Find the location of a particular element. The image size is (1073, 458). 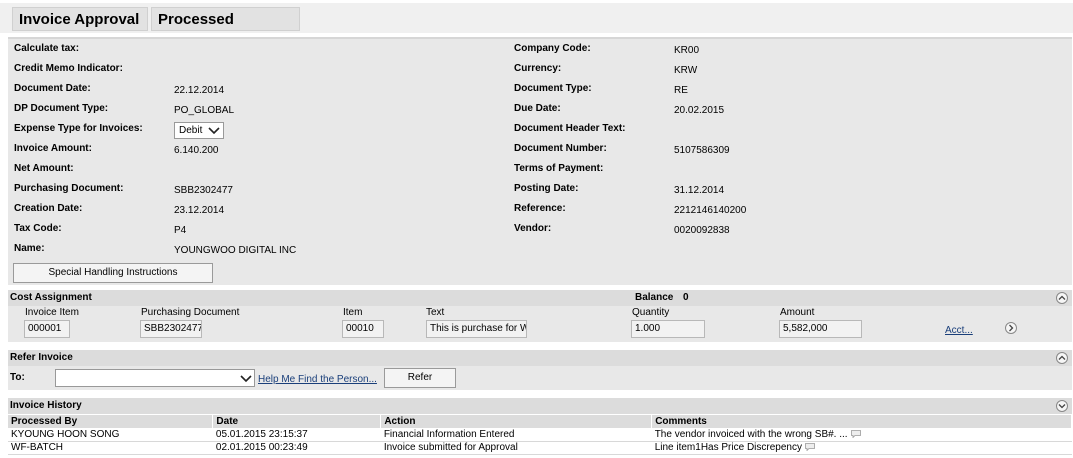

item-field: 00010 is located at coordinates (363, 329).